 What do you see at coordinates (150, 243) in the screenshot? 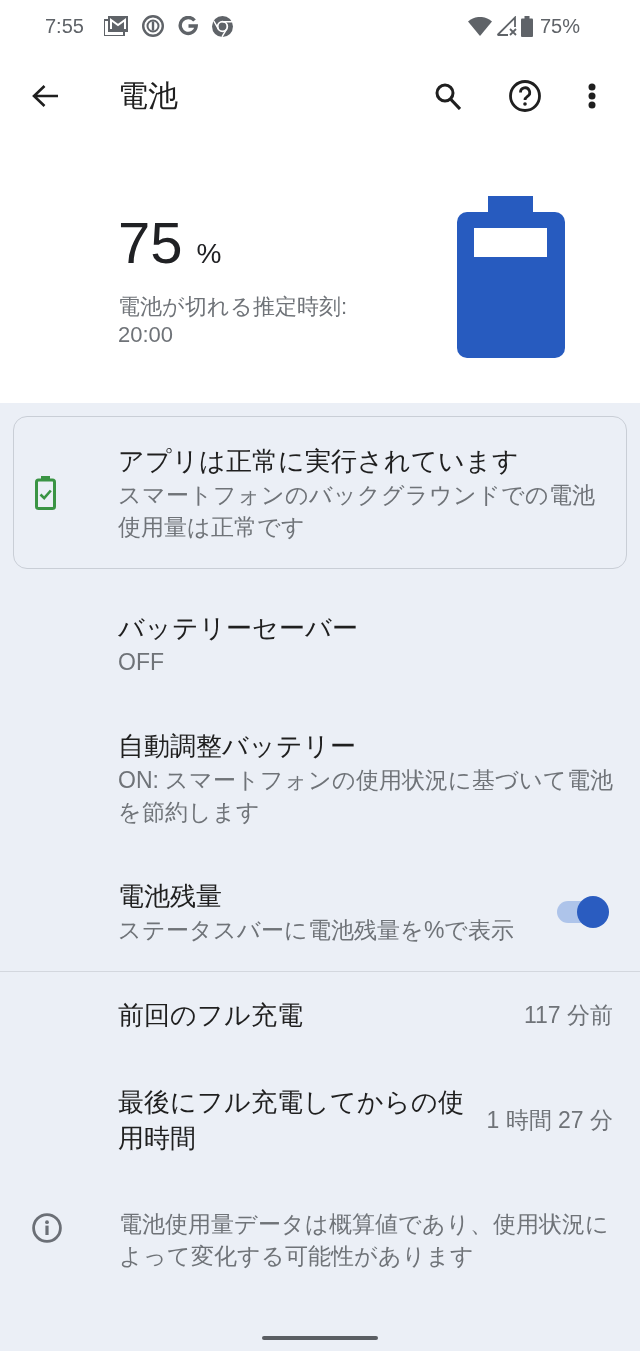
I see `battery-percent: 75` at bounding box center [150, 243].